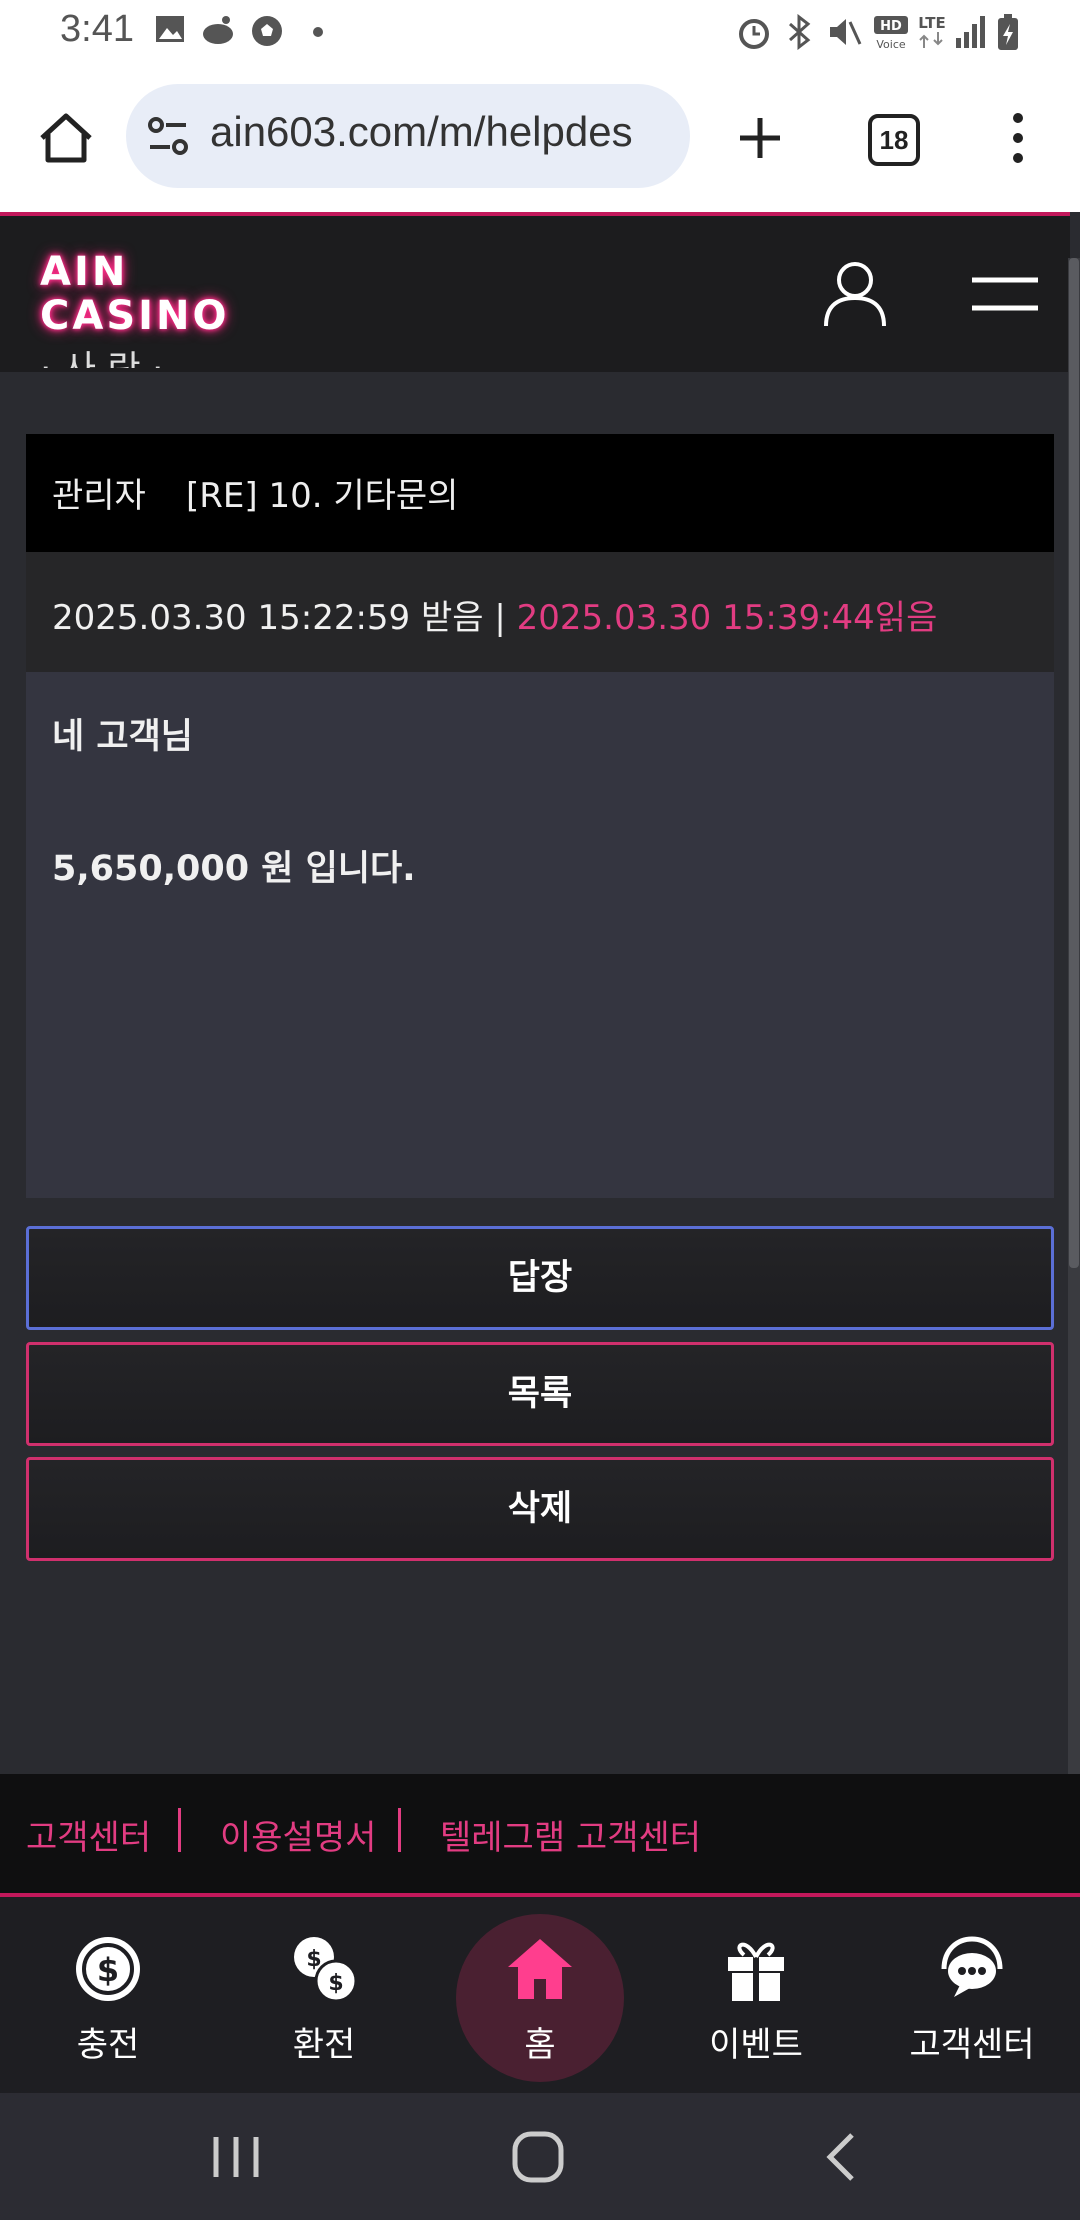 This screenshot has height=2220, width=1080. Describe the element at coordinates (894, 140) in the screenshot. I see `tab-switcher-button: 18` at that location.